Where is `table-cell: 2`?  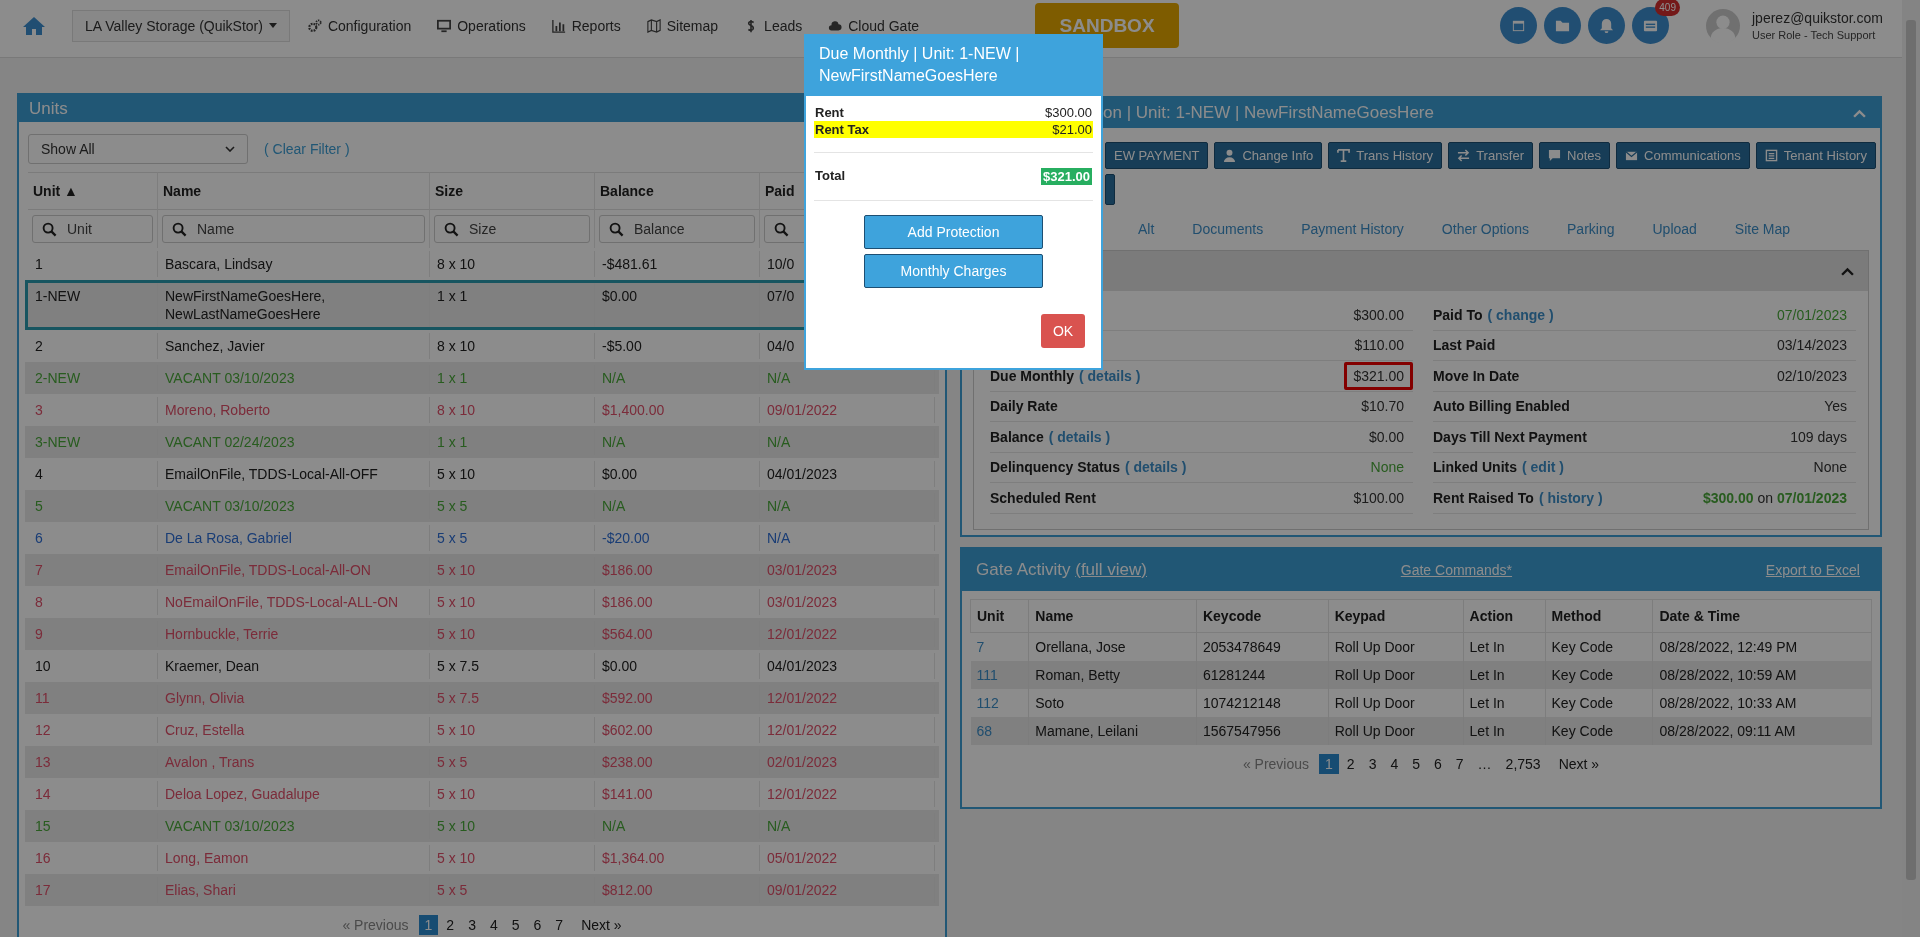 table-cell: 2 is located at coordinates (93, 346).